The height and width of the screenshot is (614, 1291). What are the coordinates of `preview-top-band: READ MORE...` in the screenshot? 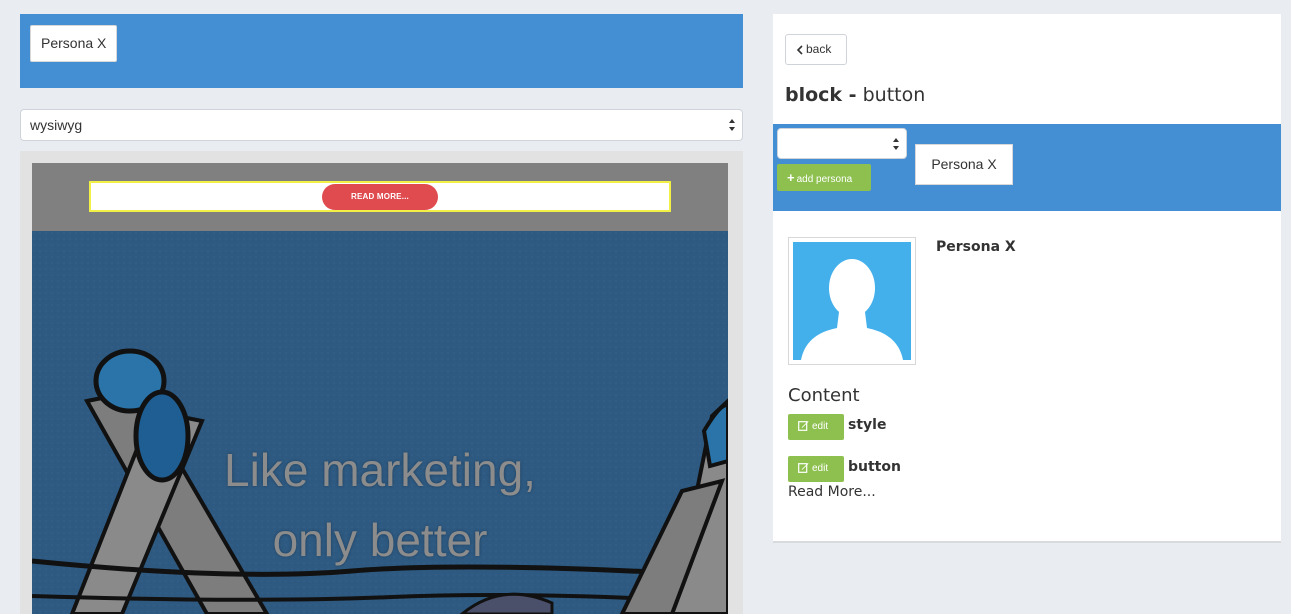 It's located at (380, 197).